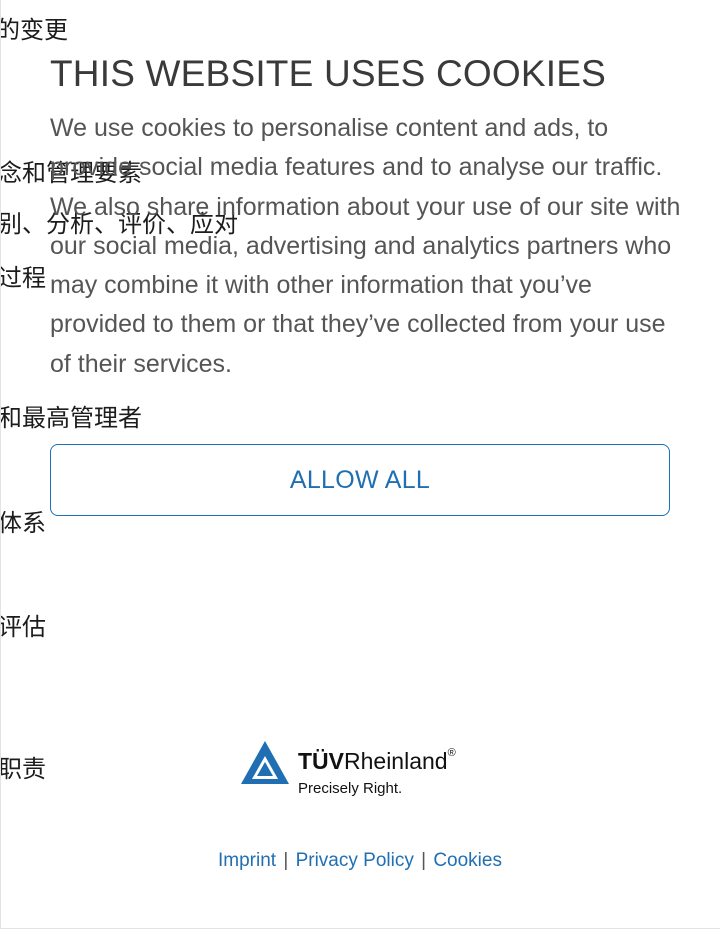 This screenshot has height=929, width=720. What do you see at coordinates (321, 761) in the screenshot?
I see `logo-brand-bold: TÜV` at bounding box center [321, 761].